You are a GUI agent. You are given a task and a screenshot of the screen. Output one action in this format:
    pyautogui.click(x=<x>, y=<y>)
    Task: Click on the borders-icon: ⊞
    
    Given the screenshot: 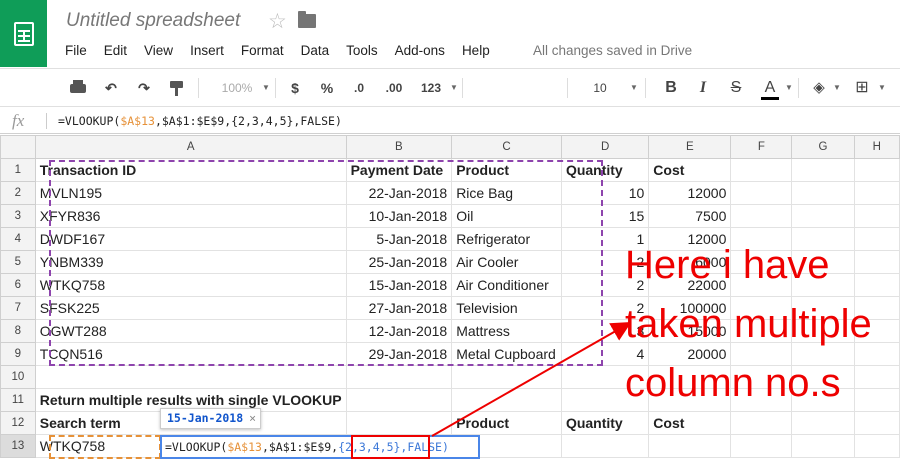 What is the action you would take?
    pyautogui.click(x=862, y=88)
    